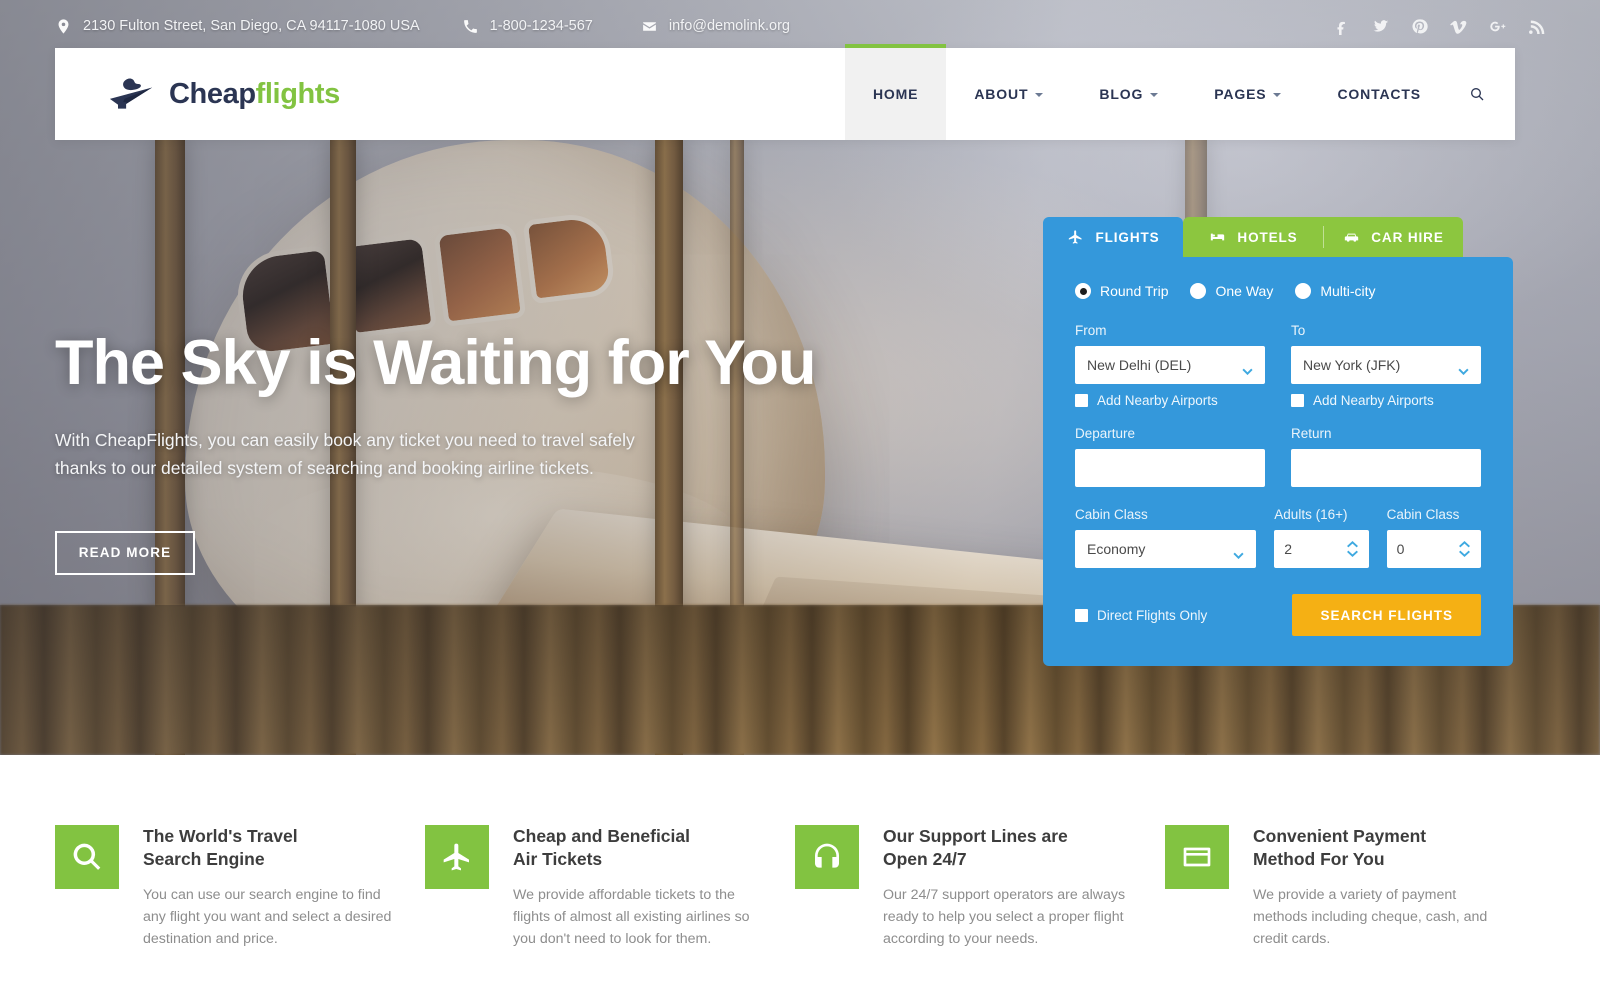 The height and width of the screenshot is (1000, 1600). I want to click on departure-label: Departure, so click(1105, 433).